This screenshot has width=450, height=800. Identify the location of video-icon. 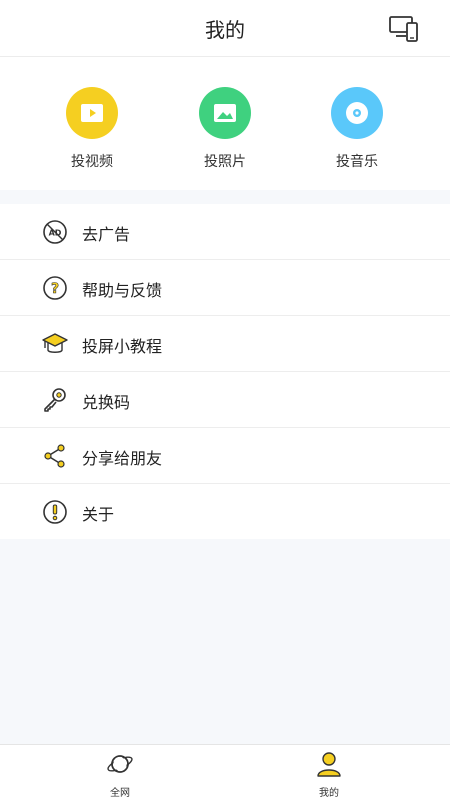
(92, 113).